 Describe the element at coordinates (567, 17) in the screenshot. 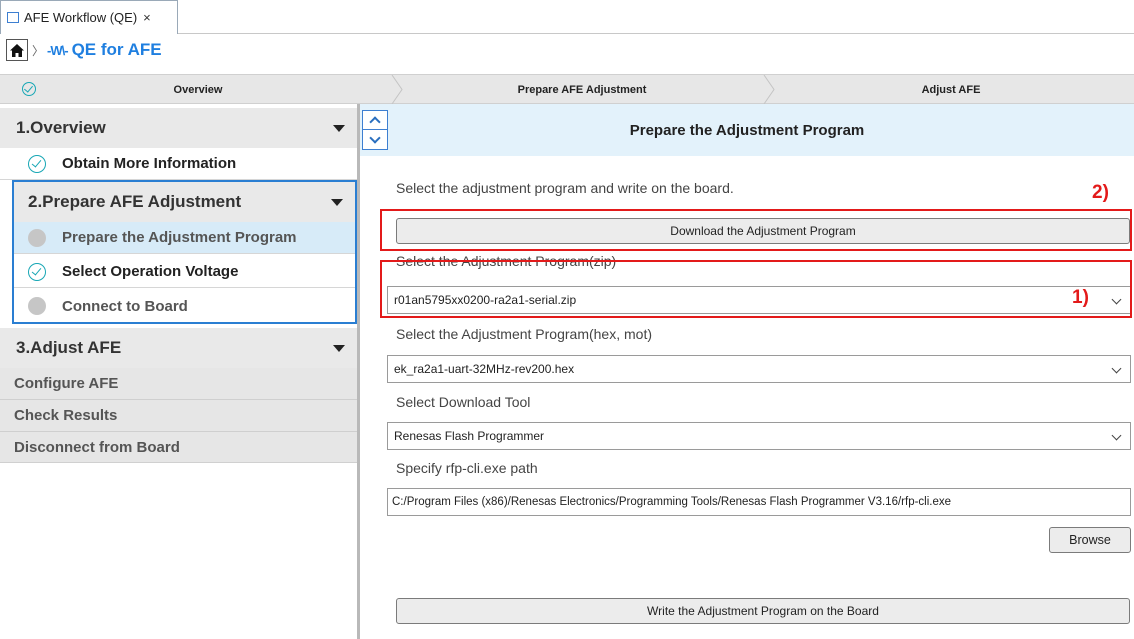

I see `tab-bar: AFE Workflow (QE) ×` at that location.